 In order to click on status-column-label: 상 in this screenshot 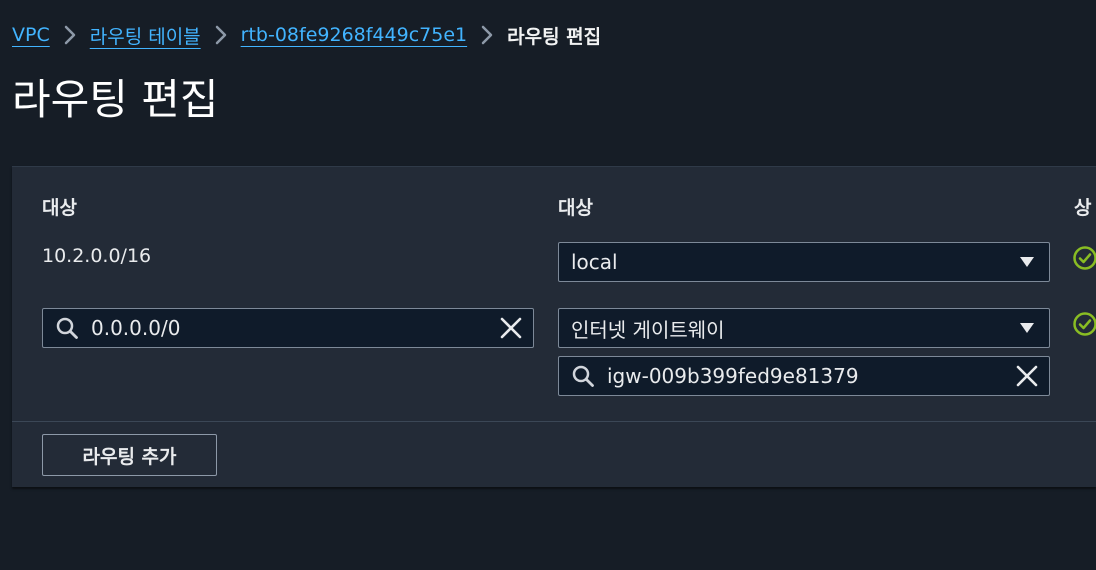, I will do `click(1083, 208)`.